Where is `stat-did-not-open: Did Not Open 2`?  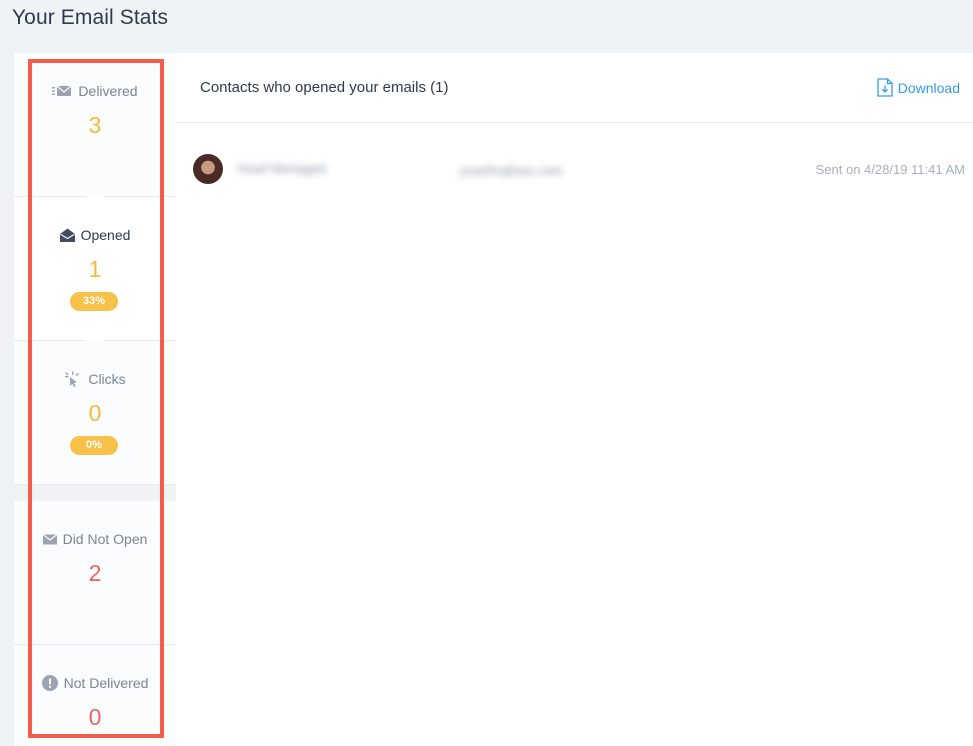
stat-did-not-open: Did Not Open 2 is located at coordinates (95, 573).